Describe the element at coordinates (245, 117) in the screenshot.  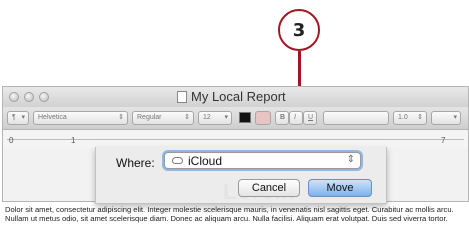
I see `text-color-well` at that location.